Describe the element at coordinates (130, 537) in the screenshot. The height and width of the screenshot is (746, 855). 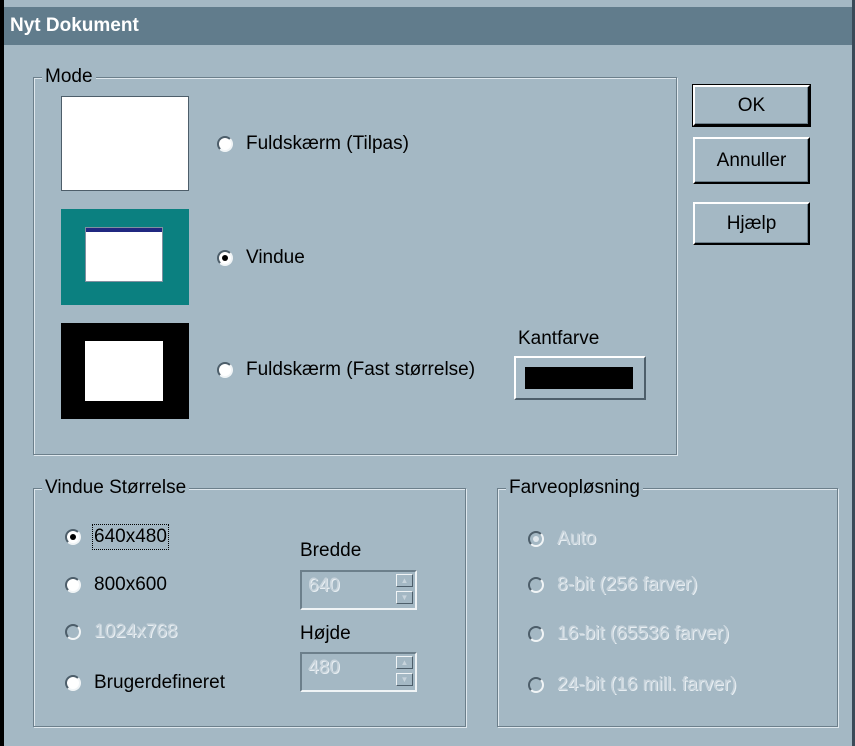
I see `size-option-640x480-label: 640x480` at that location.